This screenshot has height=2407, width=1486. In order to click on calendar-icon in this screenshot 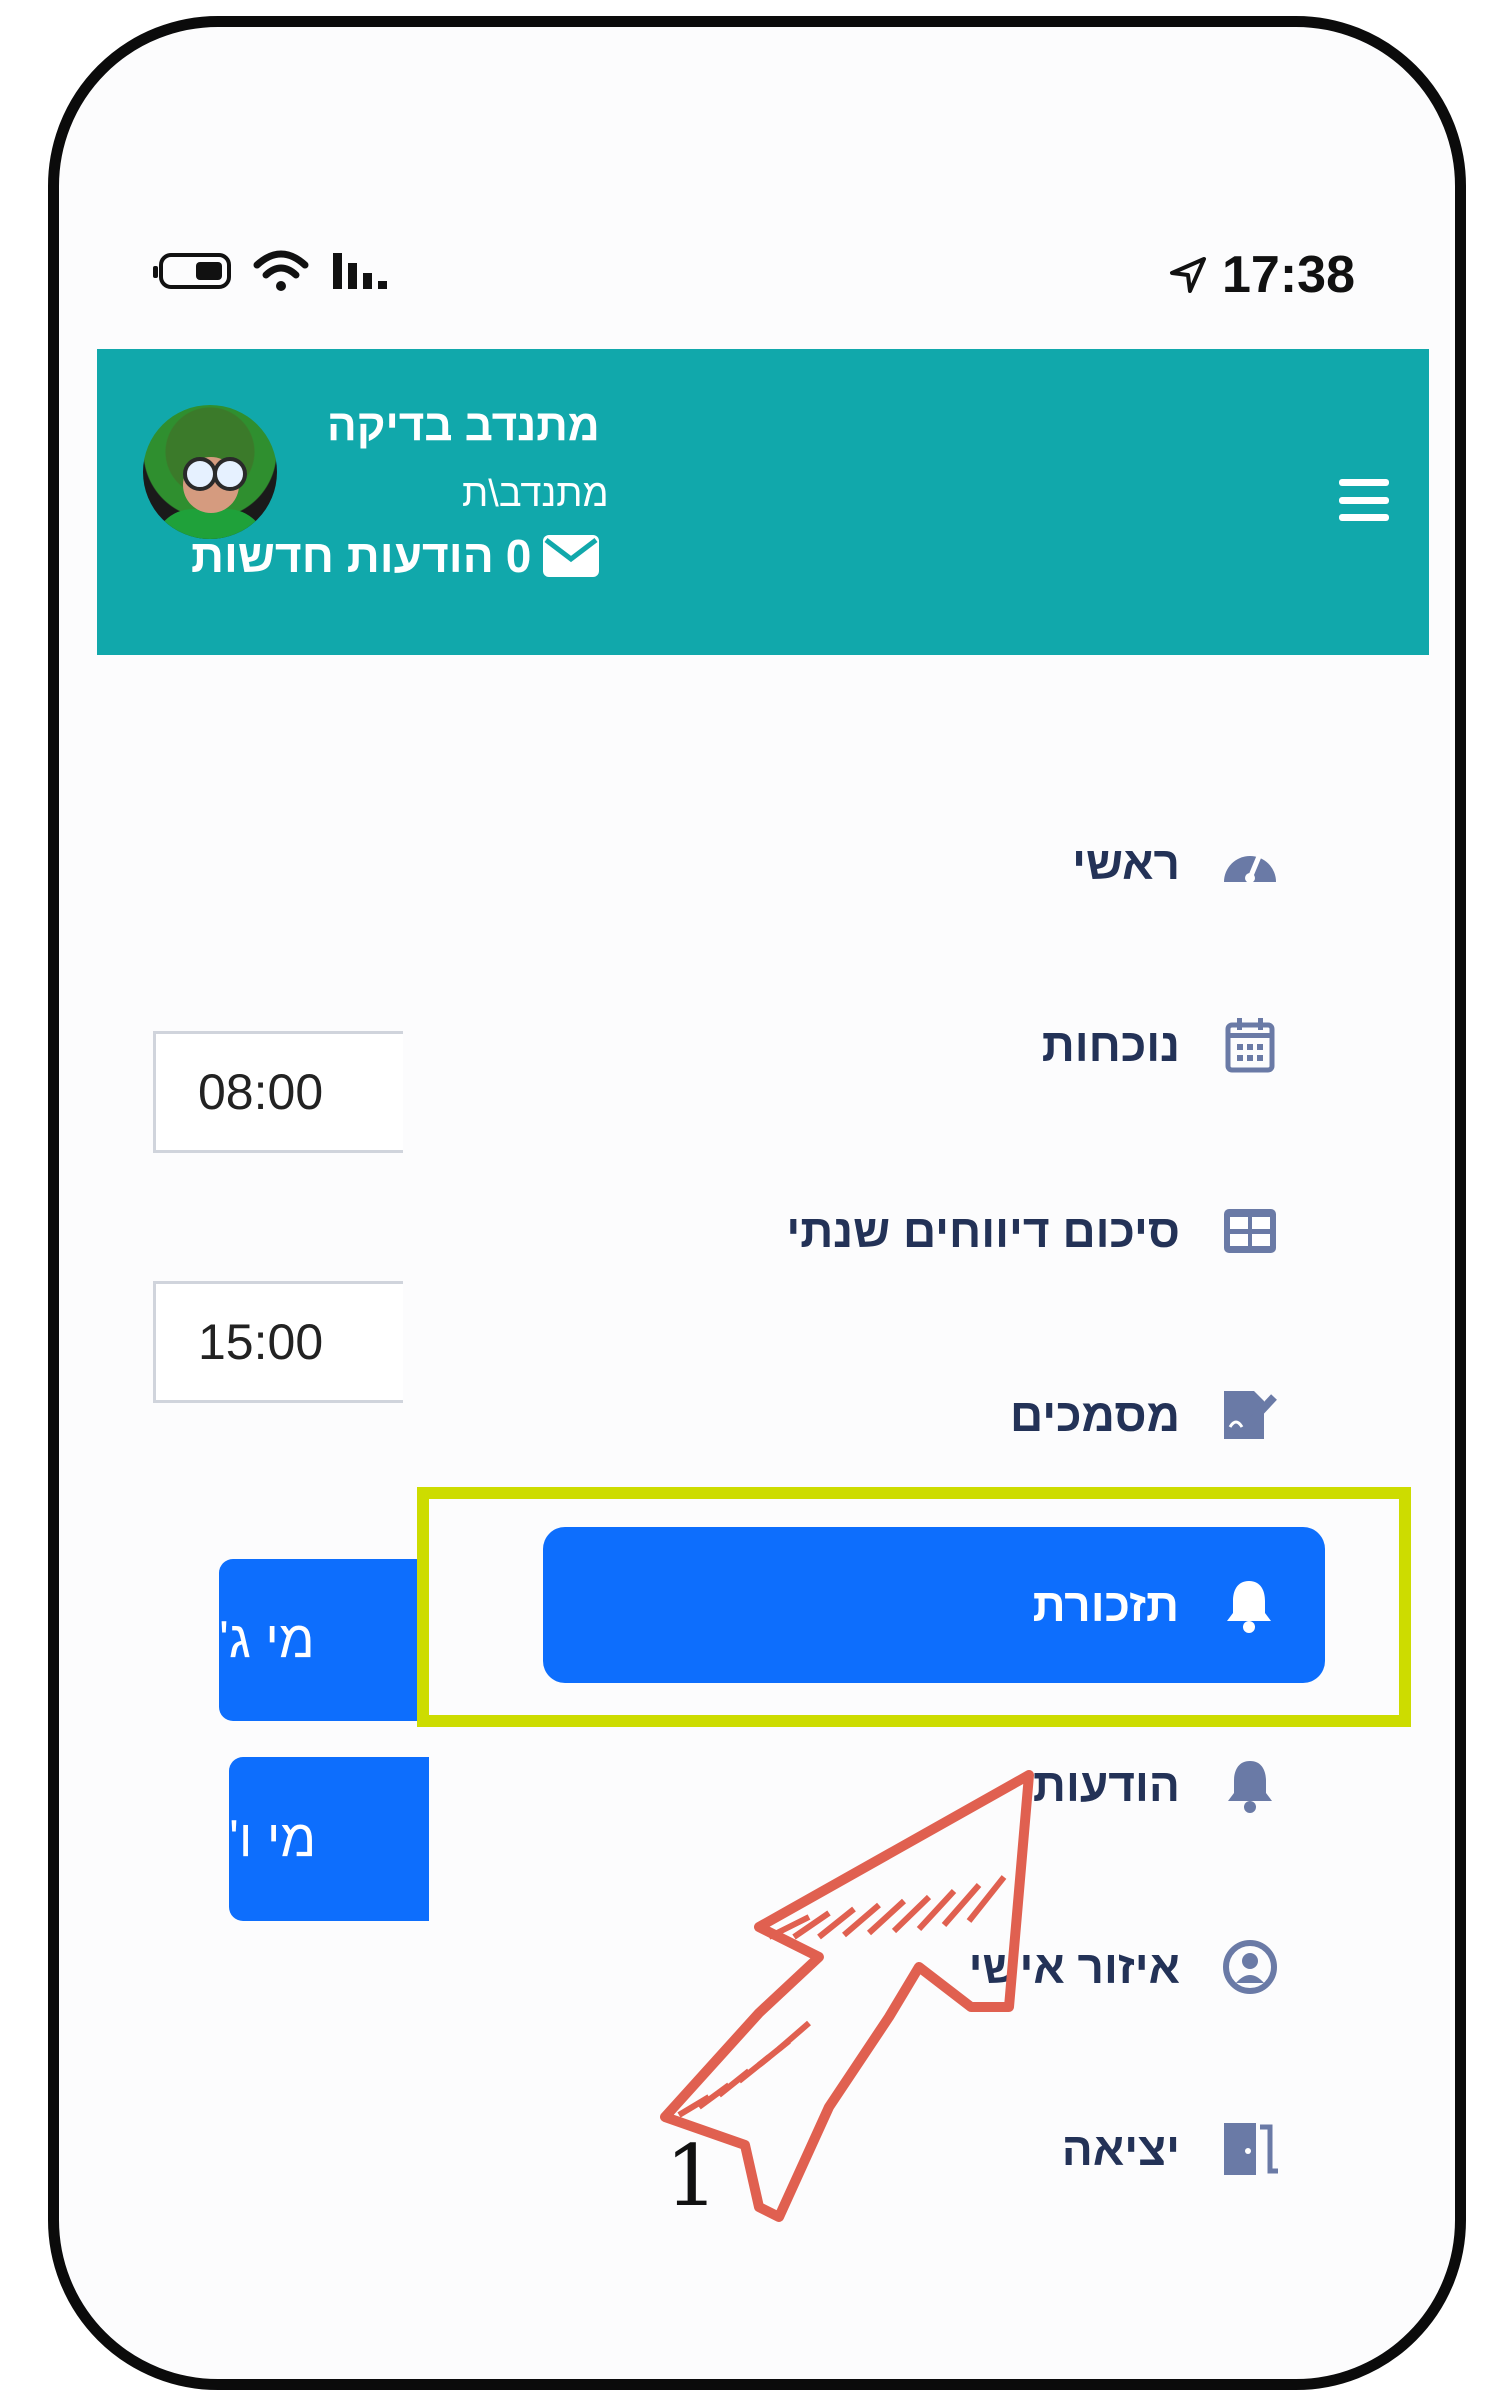, I will do `click(1250, 1045)`.